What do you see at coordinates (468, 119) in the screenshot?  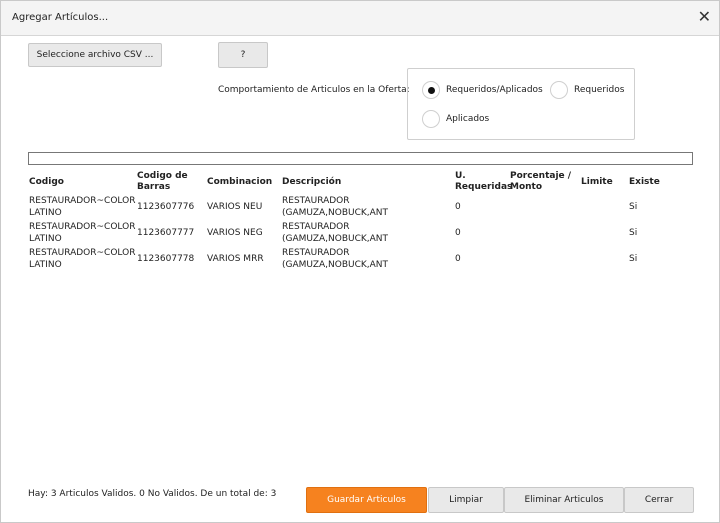 I see `radio-label: Aplicados` at bounding box center [468, 119].